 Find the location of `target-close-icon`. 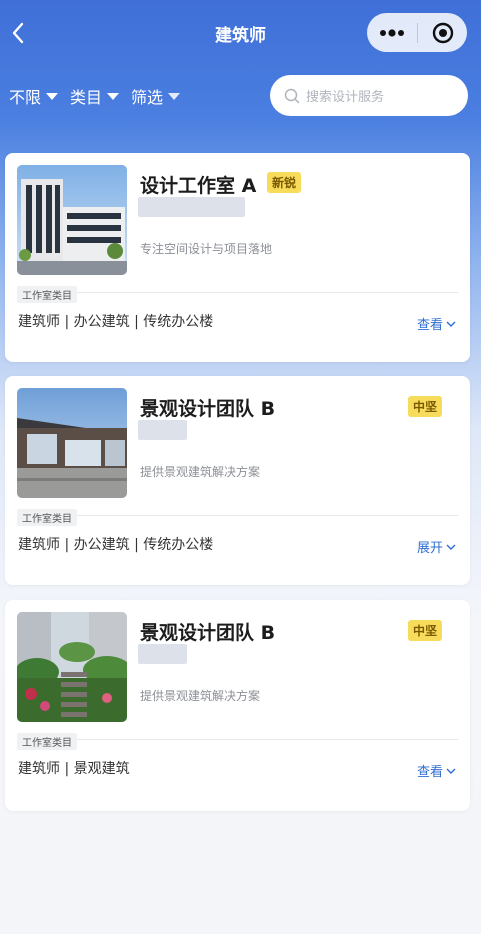

target-close-icon is located at coordinates (442, 32).